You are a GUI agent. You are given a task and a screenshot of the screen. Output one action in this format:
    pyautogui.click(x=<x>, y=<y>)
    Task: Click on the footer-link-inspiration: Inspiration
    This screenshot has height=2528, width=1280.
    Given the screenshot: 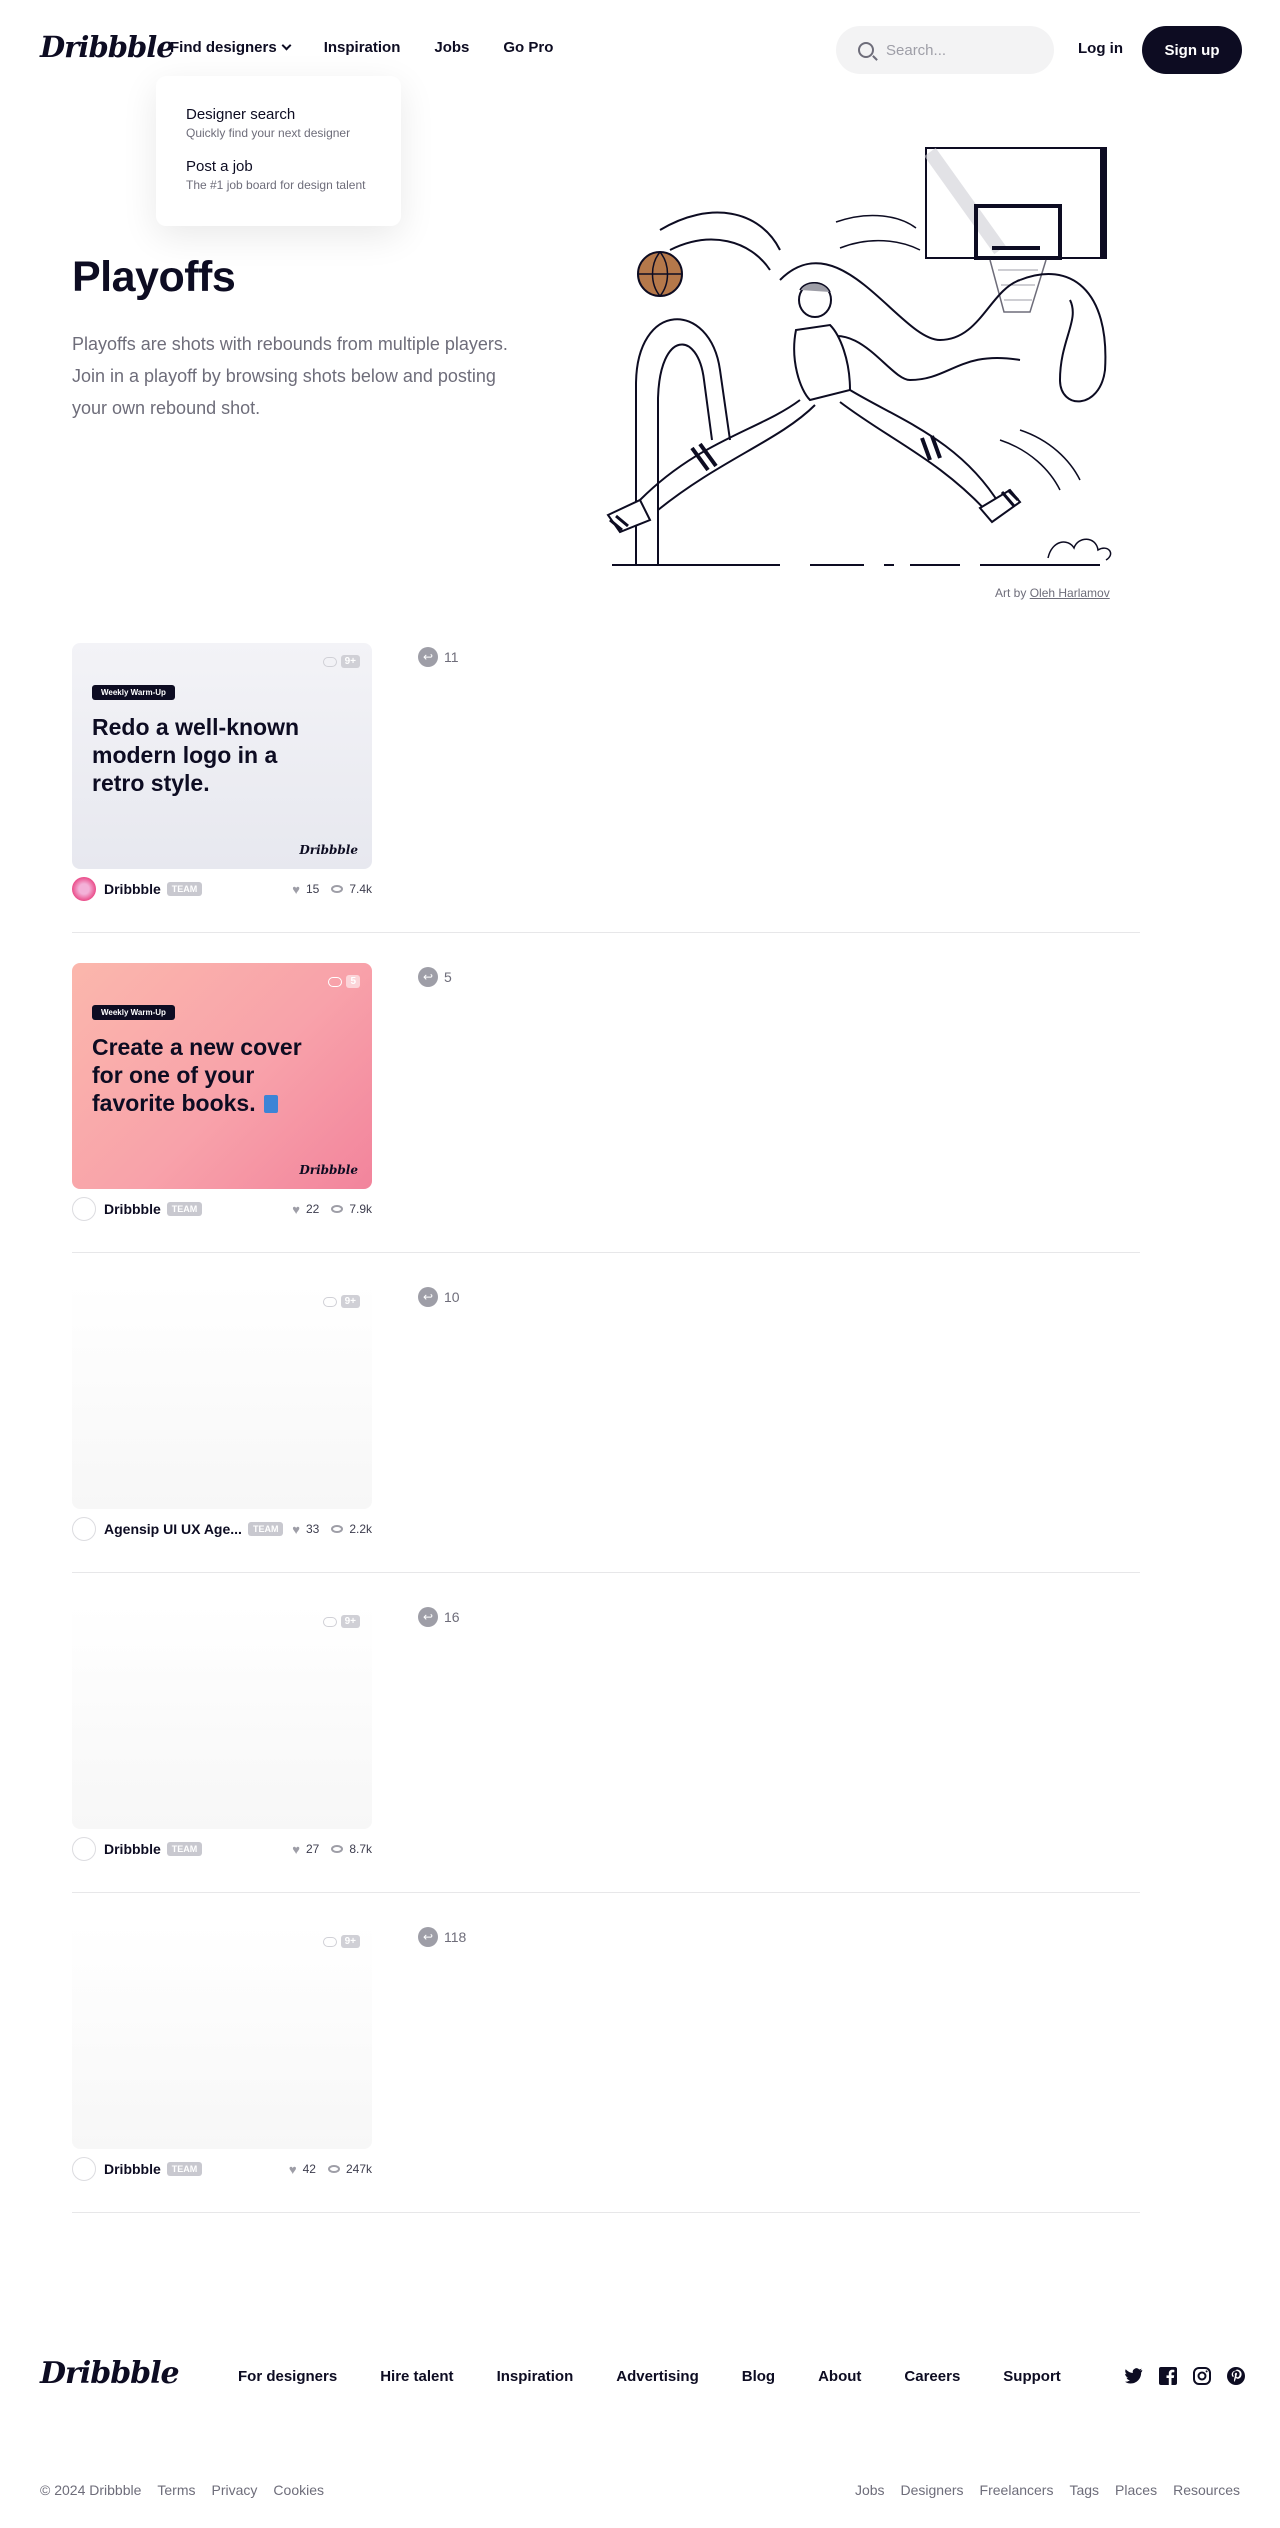 What is the action you would take?
    pyautogui.click(x=535, y=2376)
    